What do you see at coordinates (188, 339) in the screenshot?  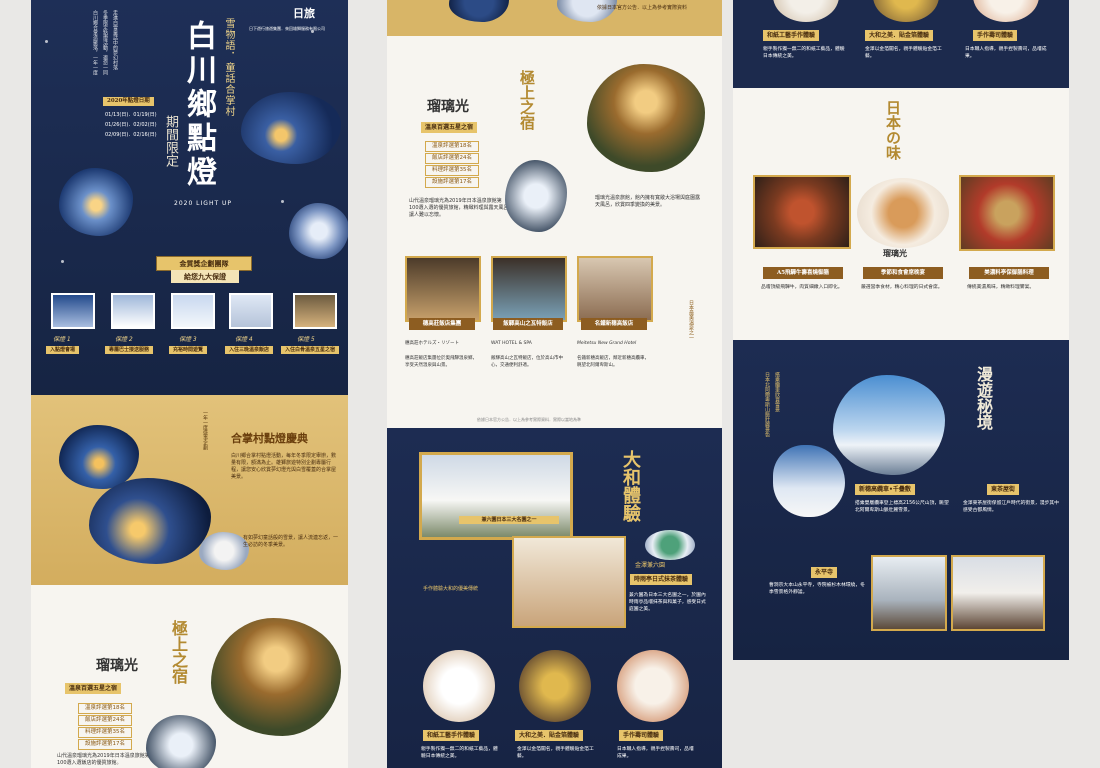 I see `guarantee-label-3: 保證 3` at bounding box center [188, 339].